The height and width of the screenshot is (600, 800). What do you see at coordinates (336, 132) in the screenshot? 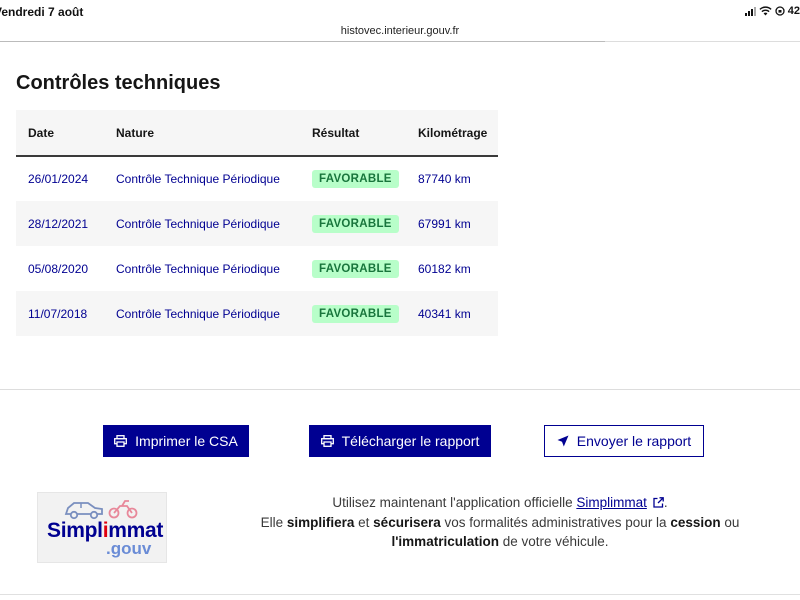
I see `header-result: Résultat` at bounding box center [336, 132].